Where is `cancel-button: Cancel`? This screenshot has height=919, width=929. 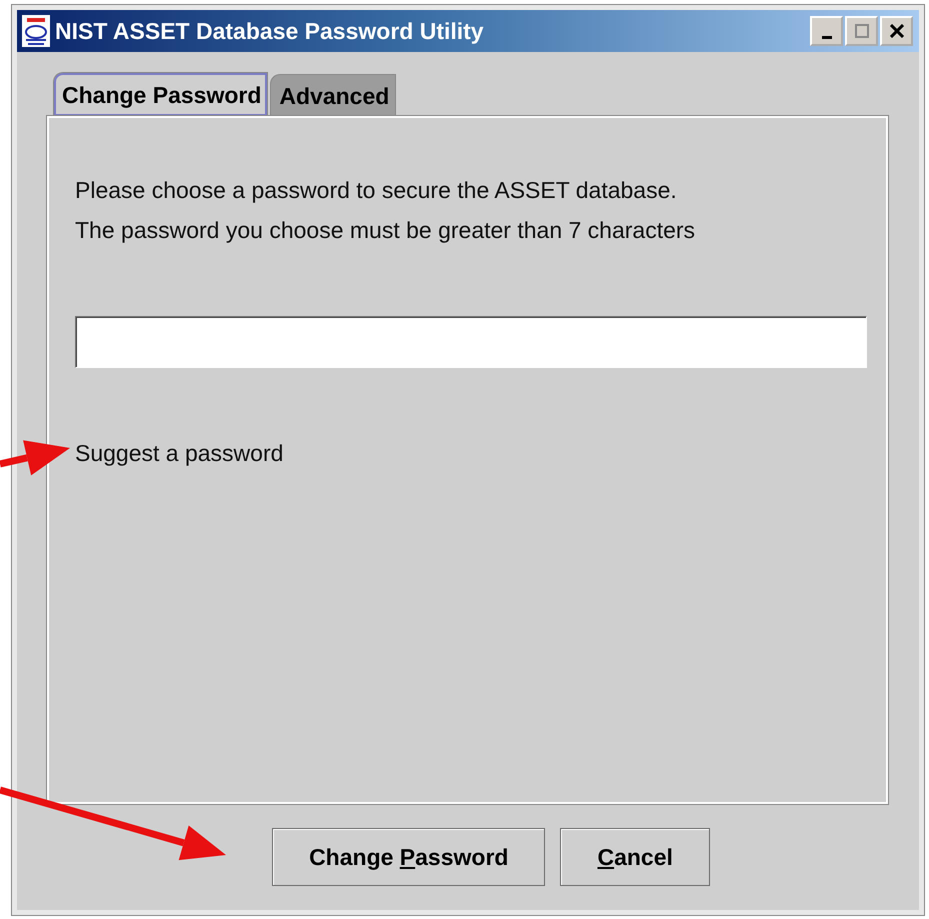
cancel-button: Cancel is located at coordinates (635, 857).